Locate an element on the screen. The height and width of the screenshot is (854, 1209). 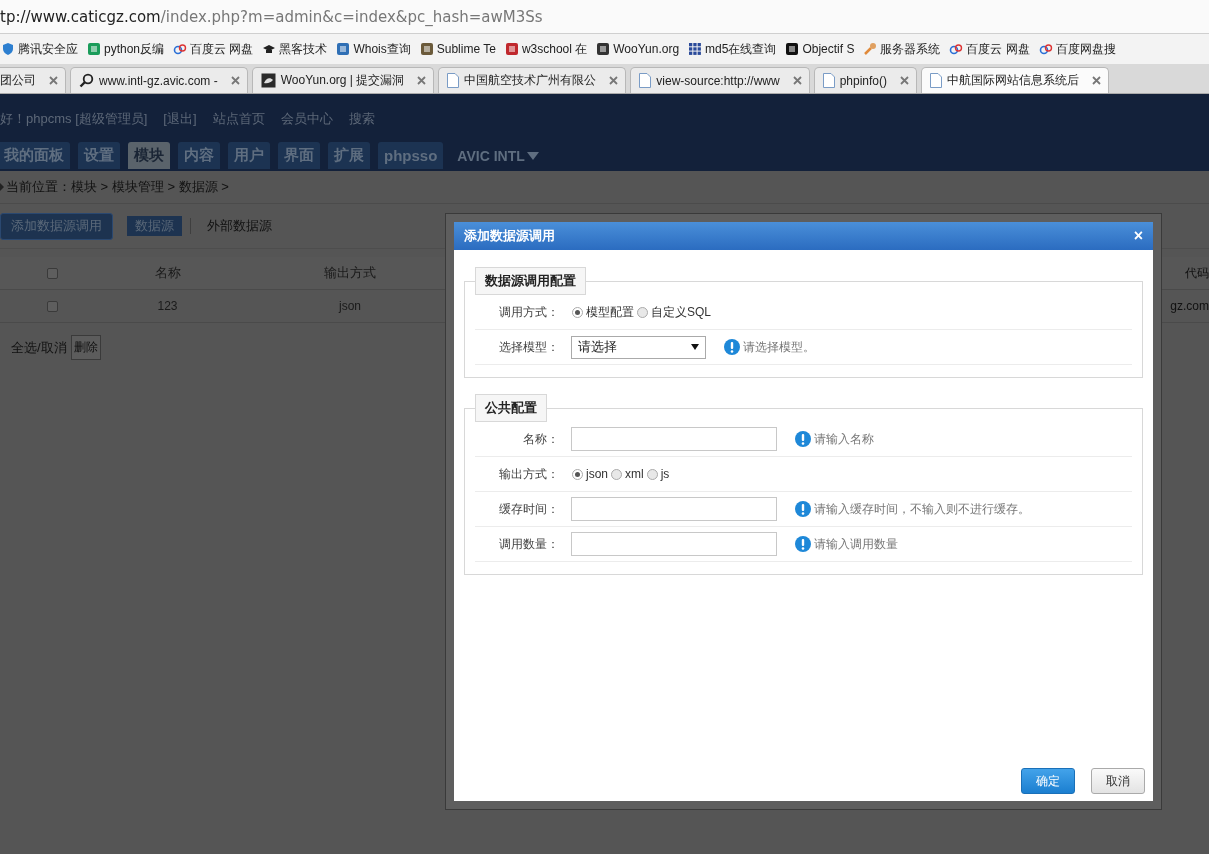
bookmark: python反编 is located at coordinates (126, 49).